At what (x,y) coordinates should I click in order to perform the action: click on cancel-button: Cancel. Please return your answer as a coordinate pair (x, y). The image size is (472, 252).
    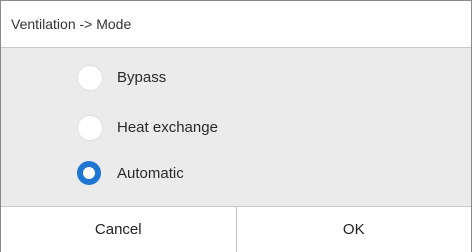
    Looking at the image, I should click on (118, 229).